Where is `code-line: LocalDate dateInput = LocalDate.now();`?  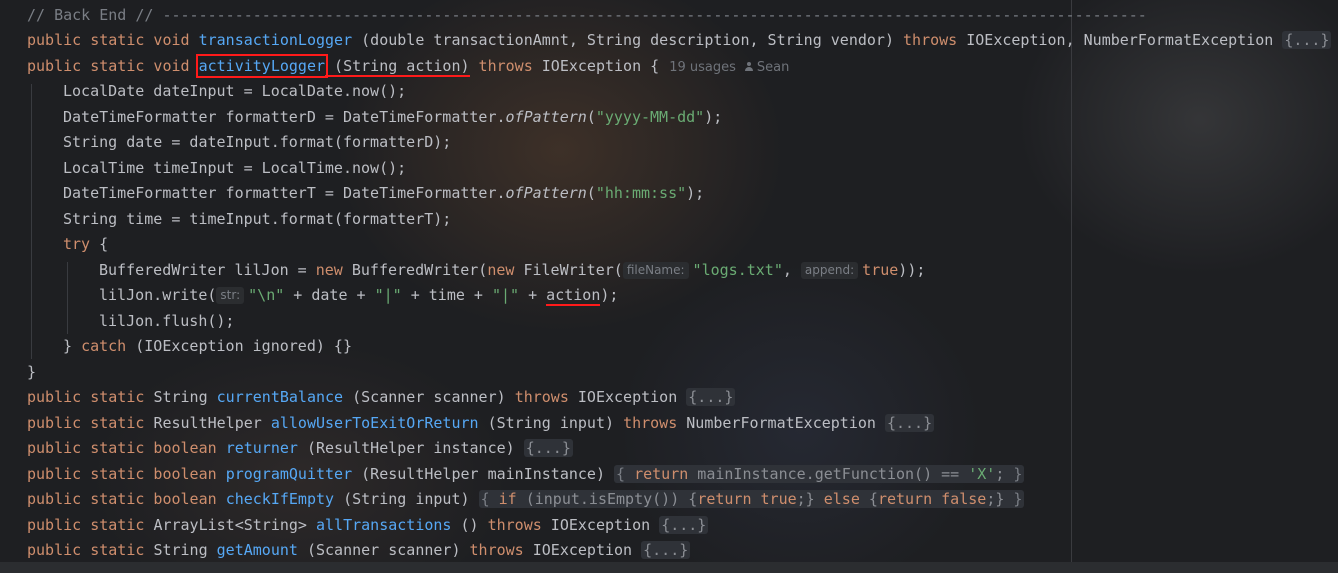 code-line: LocalDate dateInput = LocalDate.now(); is located at coordinates (234, 91).